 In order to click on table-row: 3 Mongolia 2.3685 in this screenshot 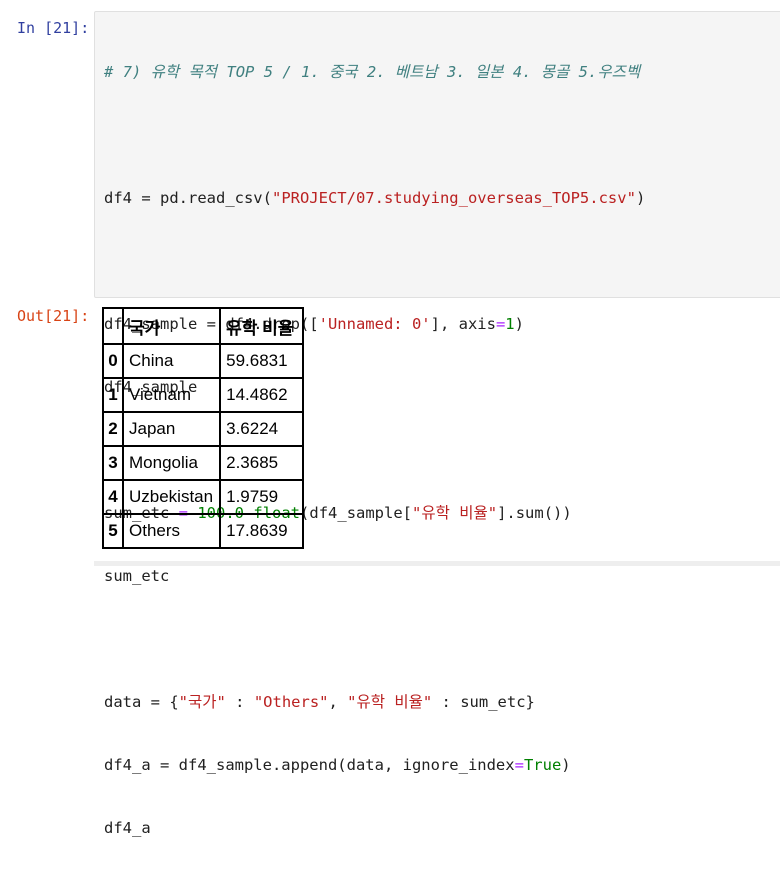, I will do `click(203, 463)`.